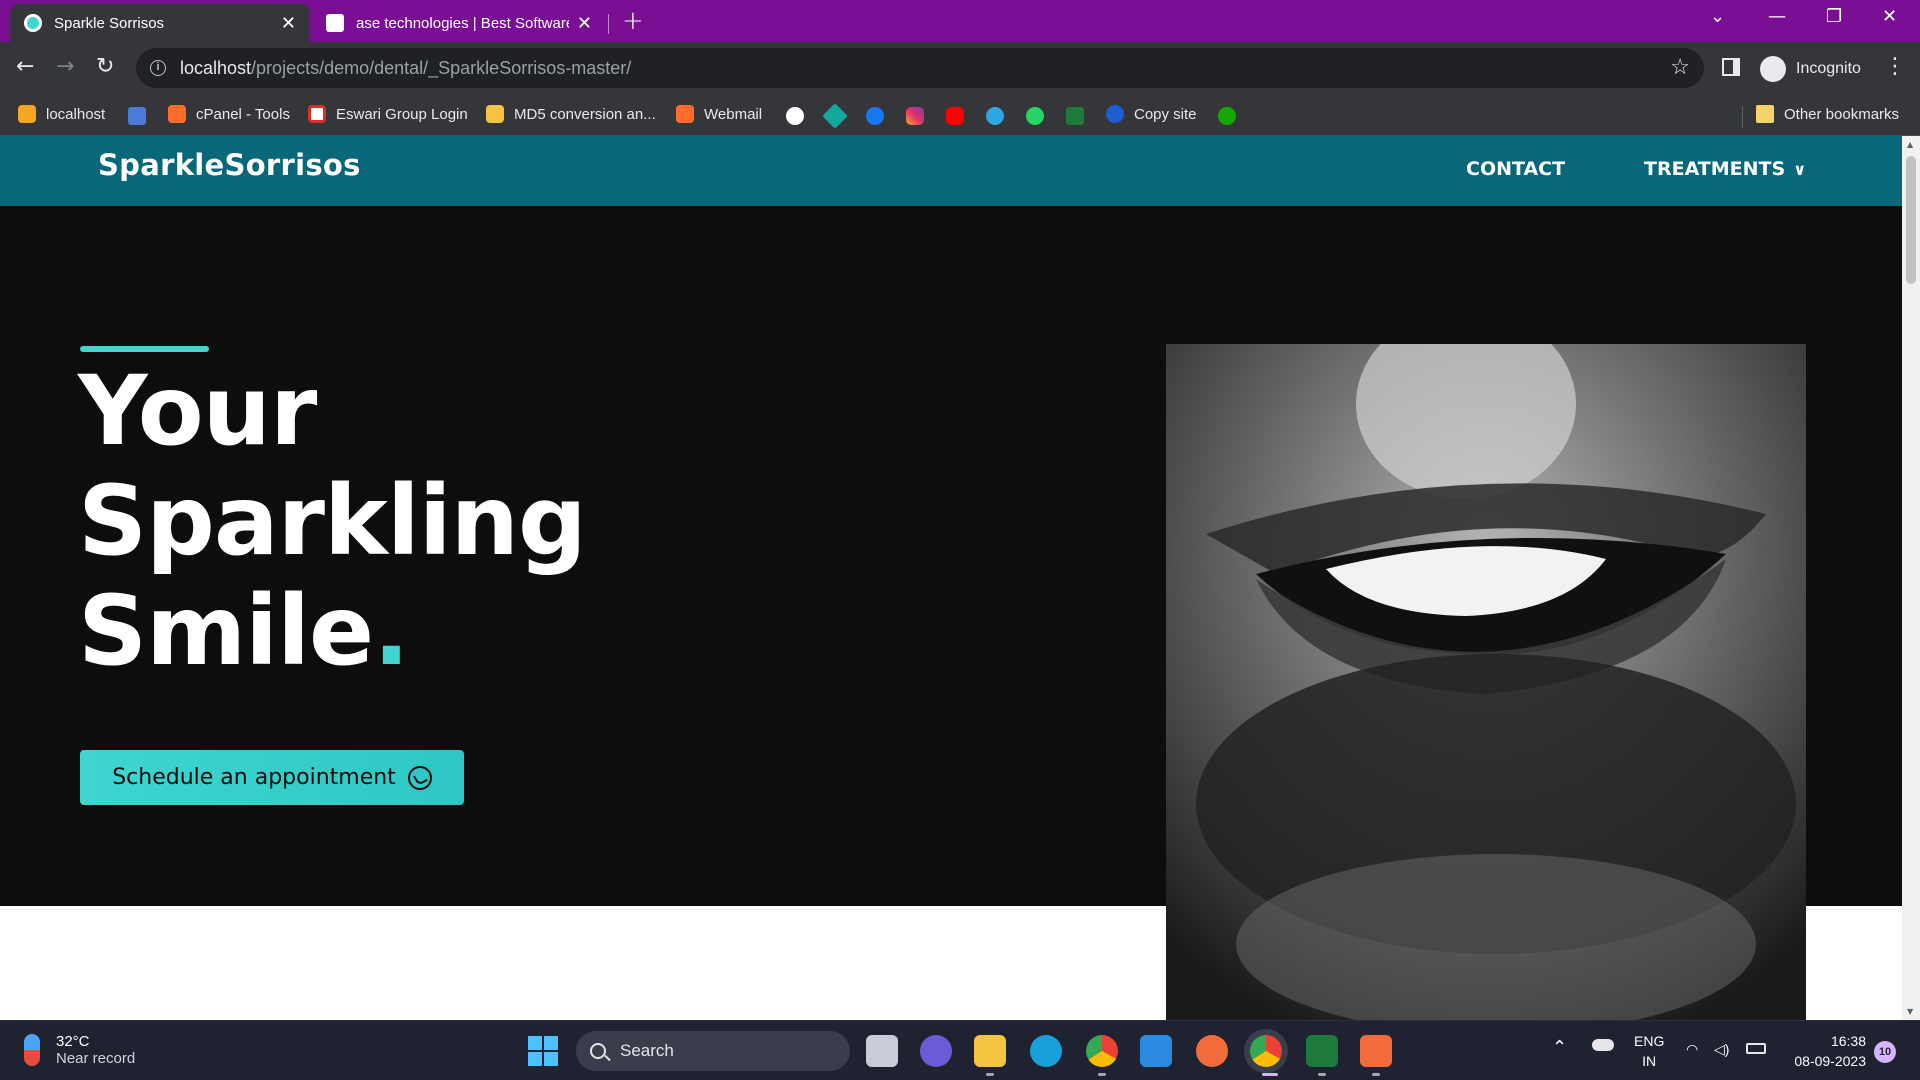 The height and width of the screenshot is (1080, 1920). What do you see at coordinates (795, 116) in the screenshot?
I see `github-icon` at bounding box center [795, 116].